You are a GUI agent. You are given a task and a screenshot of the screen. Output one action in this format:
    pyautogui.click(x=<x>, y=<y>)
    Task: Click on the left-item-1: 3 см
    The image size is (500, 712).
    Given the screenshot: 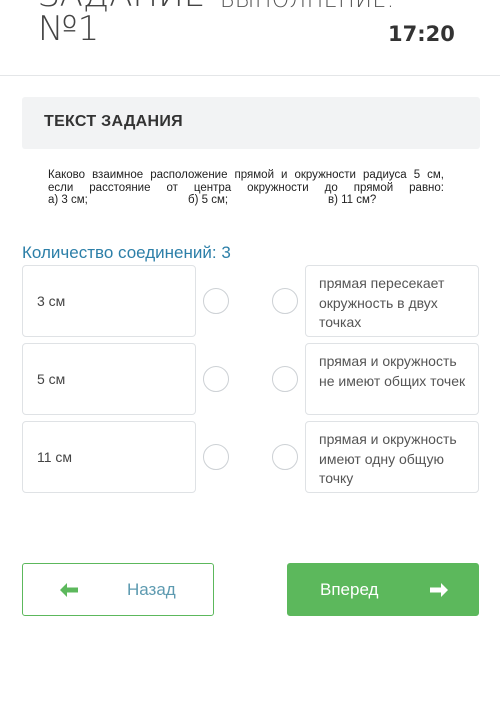 What is the action you would take?
    pyautogui.click(x=109, y=301)
    